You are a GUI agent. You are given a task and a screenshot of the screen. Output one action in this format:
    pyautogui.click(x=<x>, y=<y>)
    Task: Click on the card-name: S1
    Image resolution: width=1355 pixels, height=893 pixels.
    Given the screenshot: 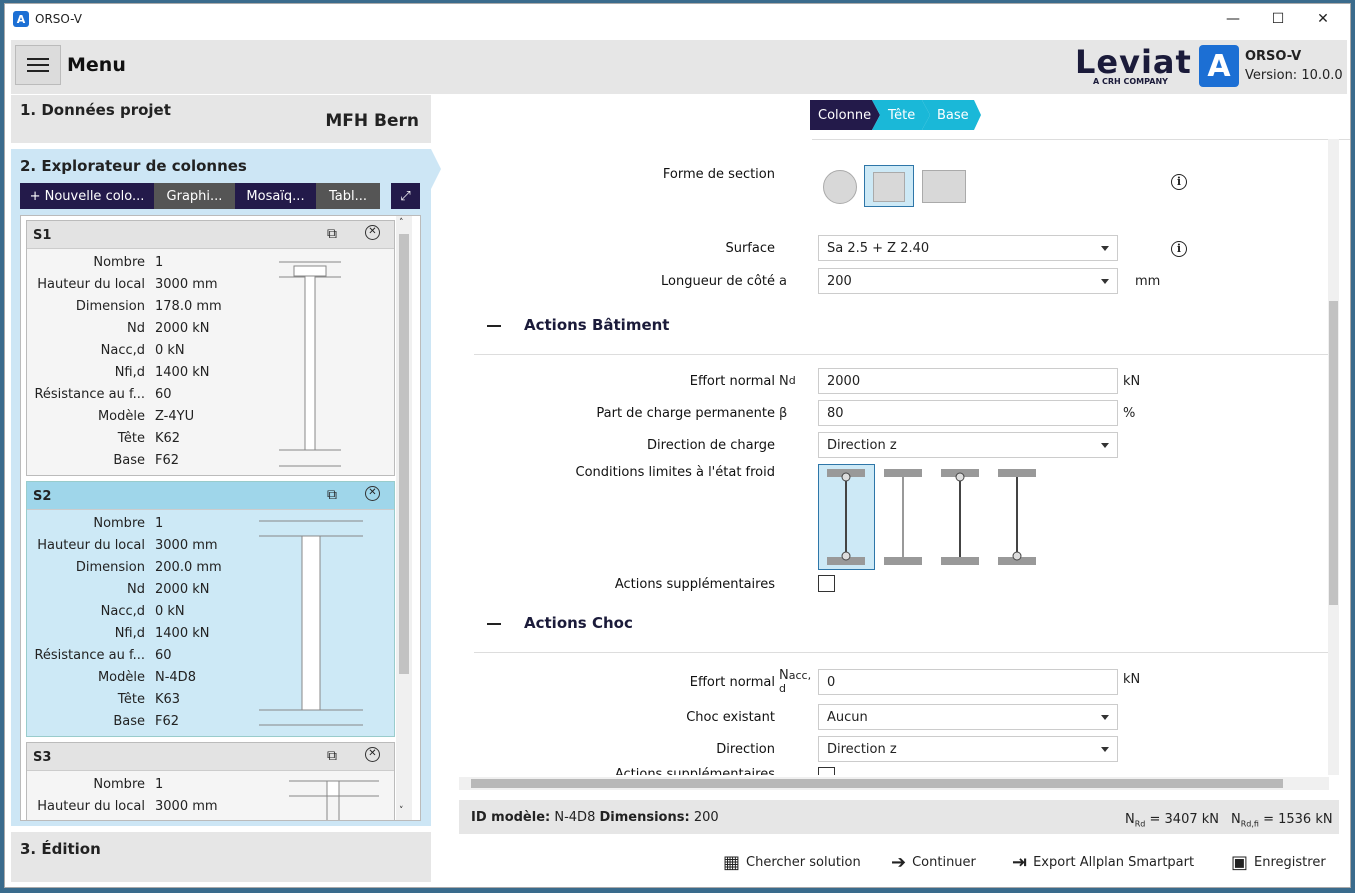 What is the action you would take?
    pyautogui.click(x=42, y=235)
    